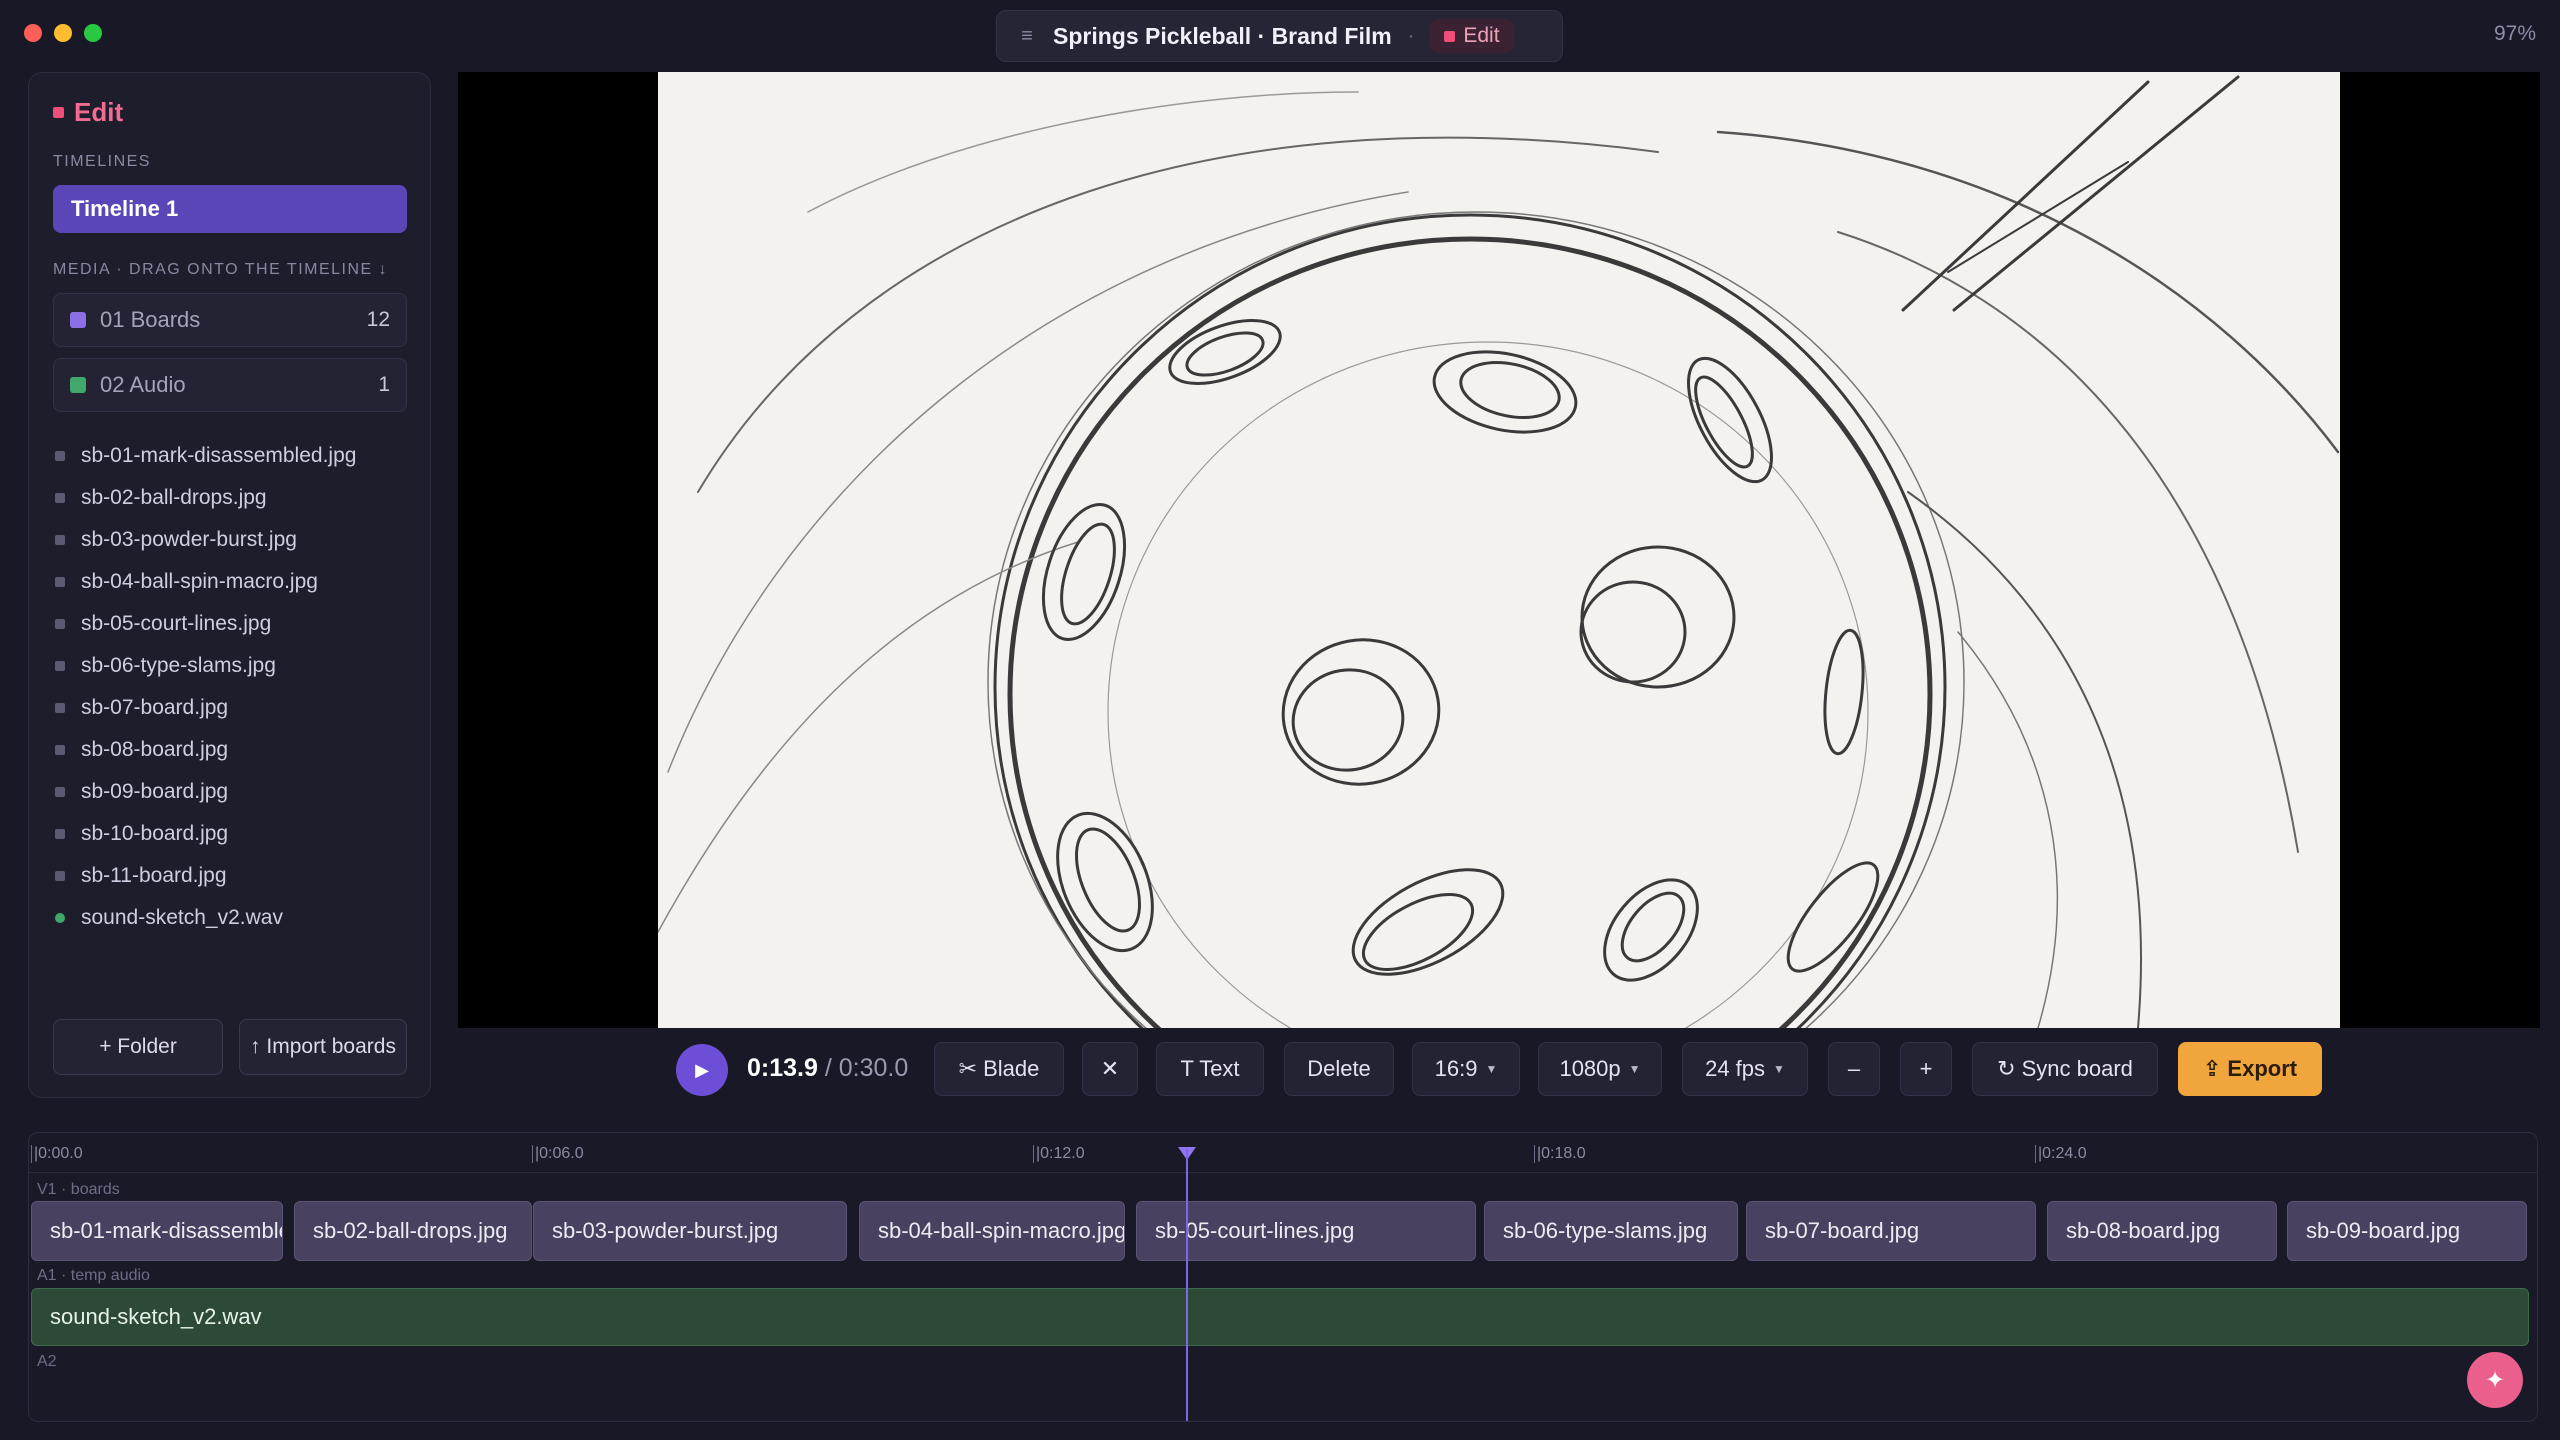 The image size is (2560, 1440). I want to click on project-title: Springs Pickleball · Brand Film, so click(1222, 35).